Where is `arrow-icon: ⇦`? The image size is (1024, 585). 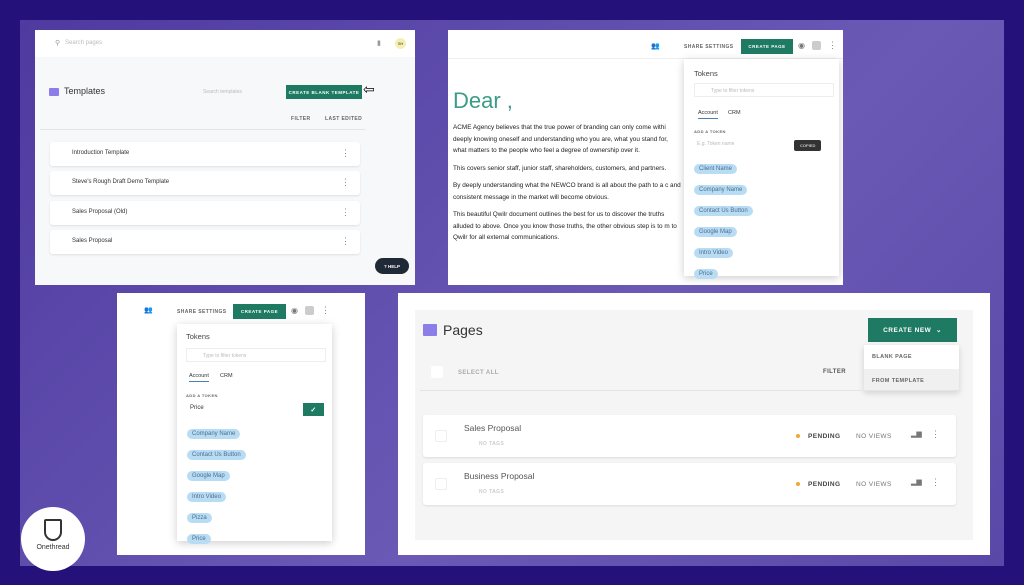
arrow-icon: ⇦ is located at coordinates (369, 89).